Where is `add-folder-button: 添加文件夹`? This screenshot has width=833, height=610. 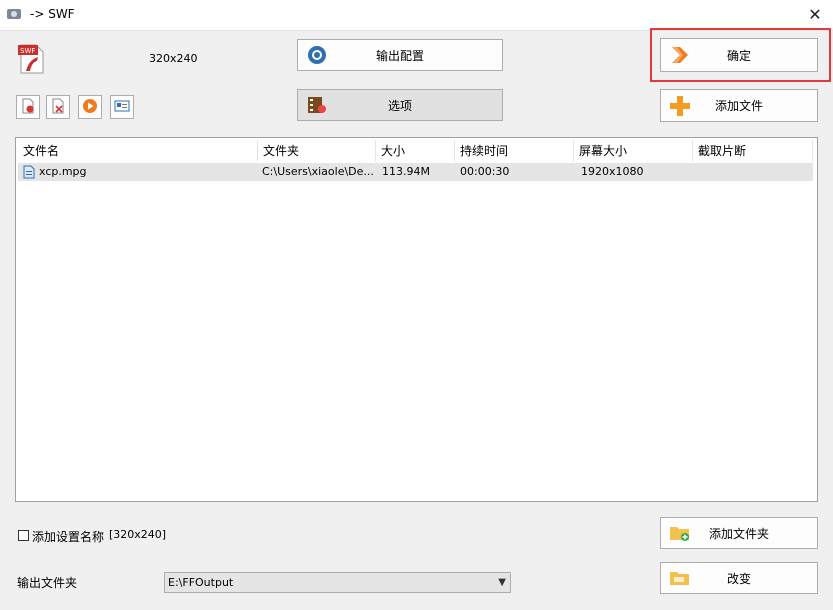
add-folder-button: 添加文件夹 is located at coordinates (739, 533).